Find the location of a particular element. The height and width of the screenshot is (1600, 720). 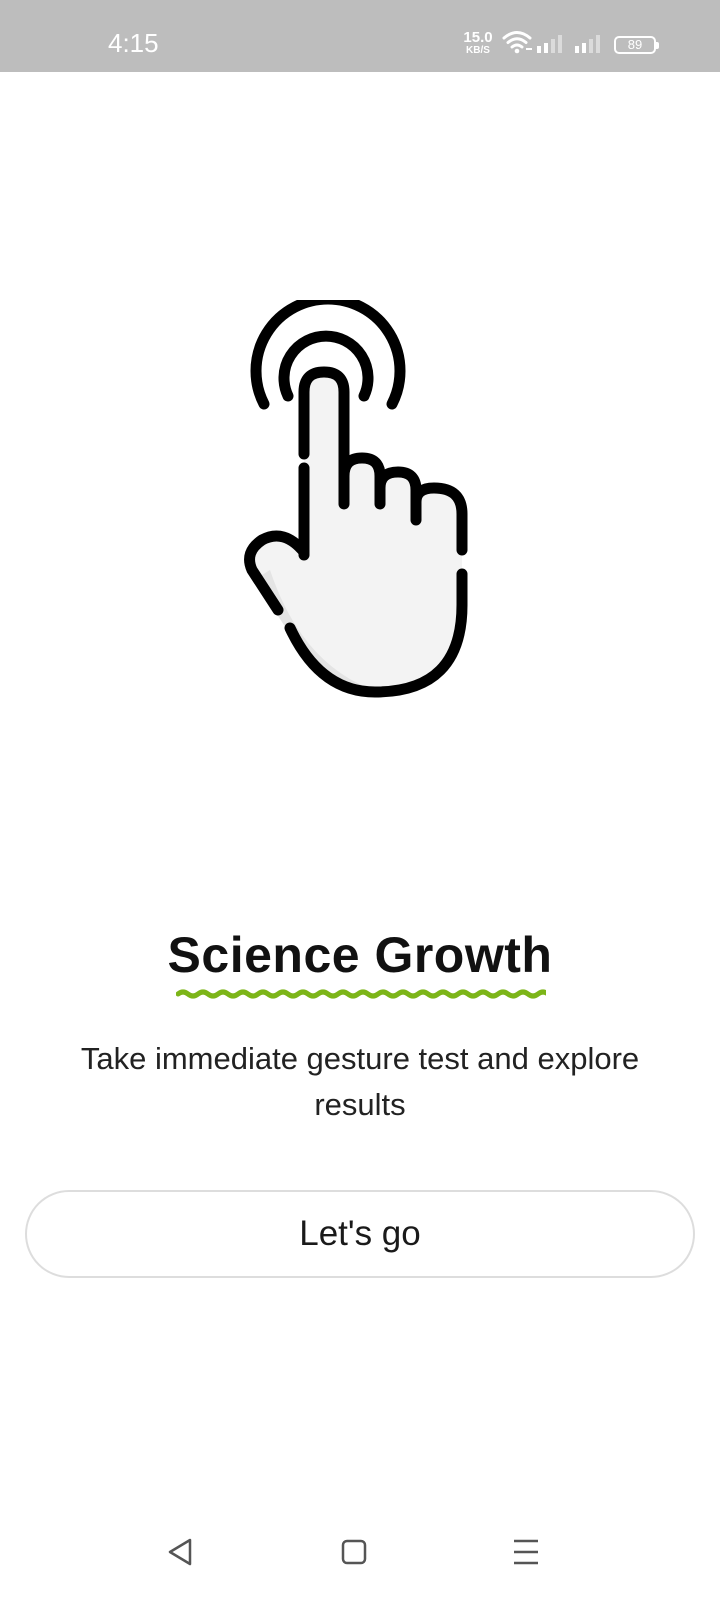

battery-icon: 89 is located at coordinates (636, 45).